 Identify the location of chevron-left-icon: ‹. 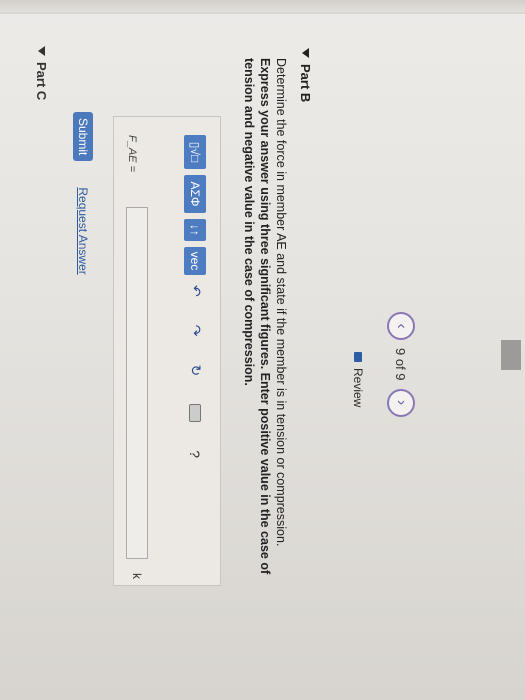
(401, 326).